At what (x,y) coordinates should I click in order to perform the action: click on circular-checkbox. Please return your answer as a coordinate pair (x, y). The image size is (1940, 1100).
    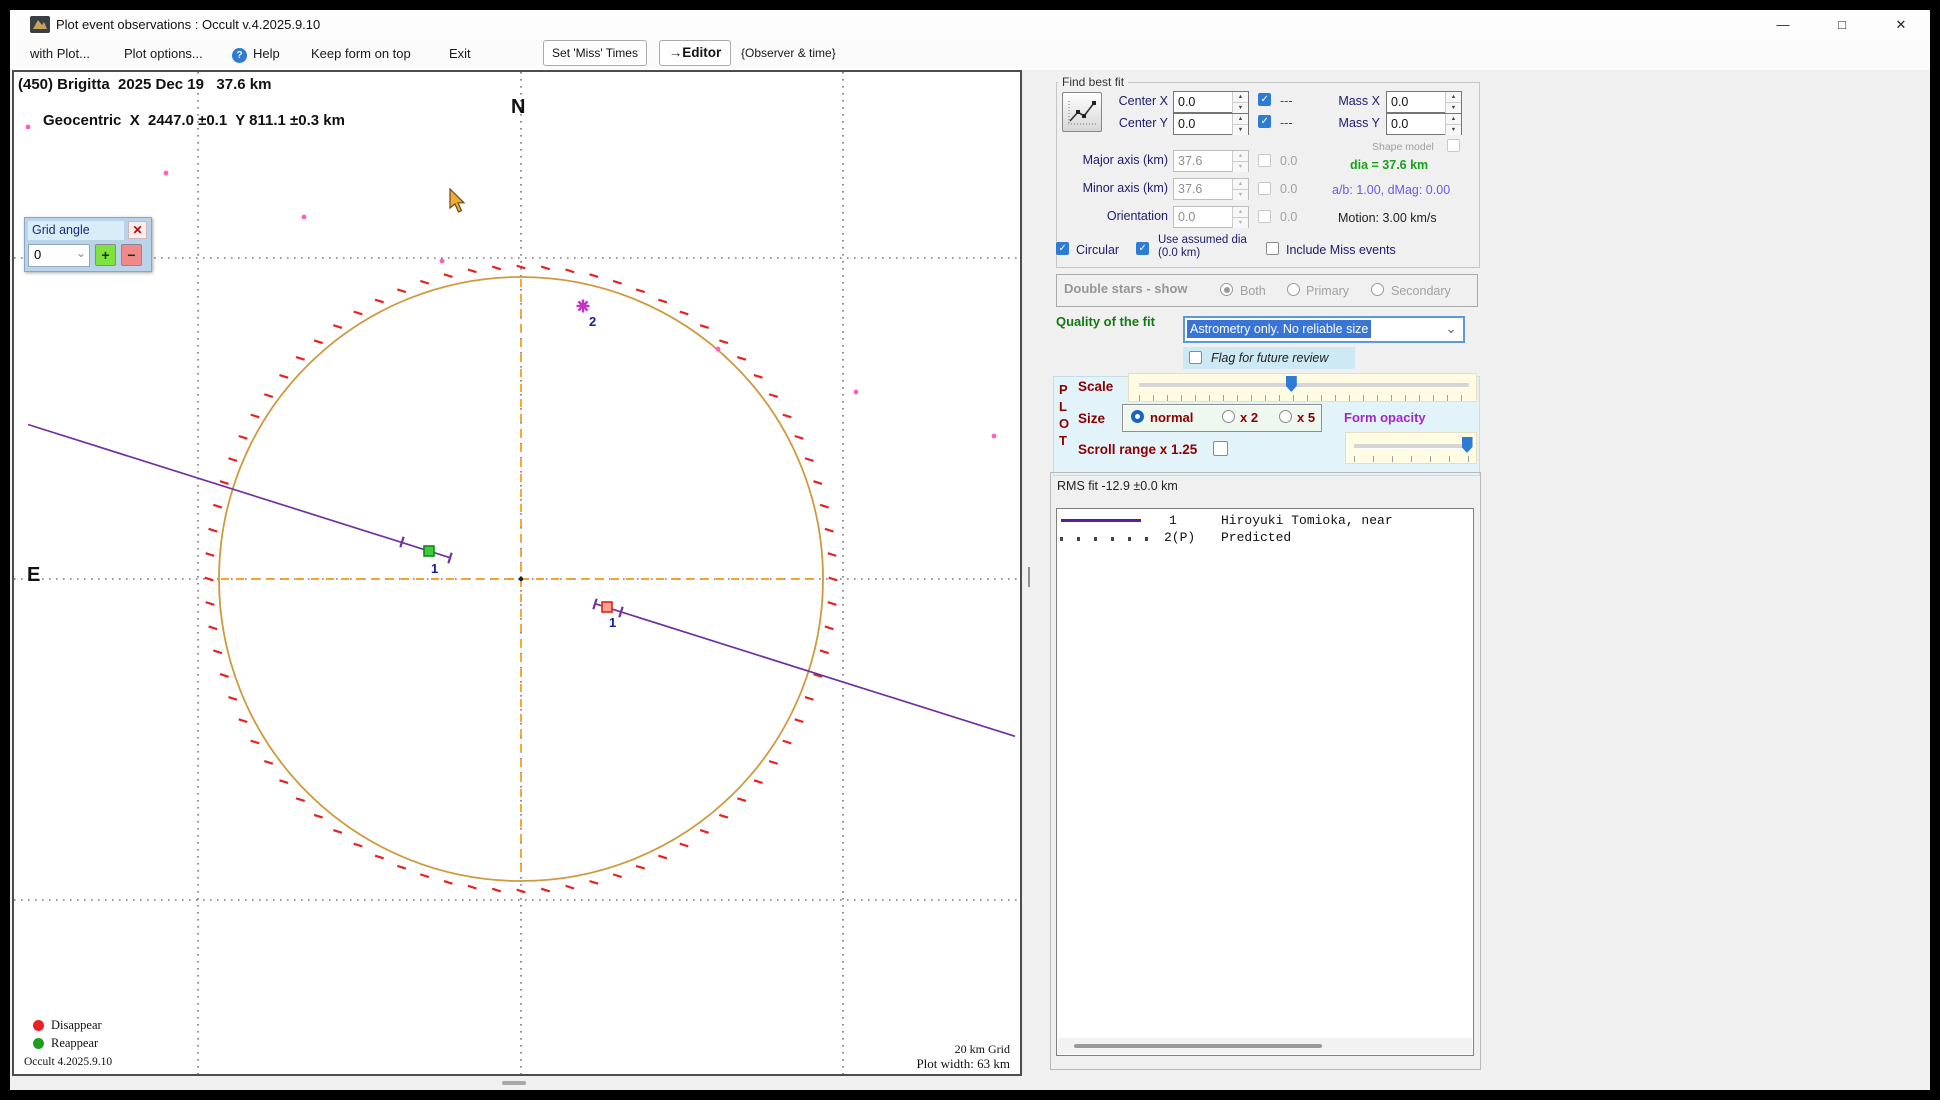
    Looking at the image, I should click on (1062, 248).